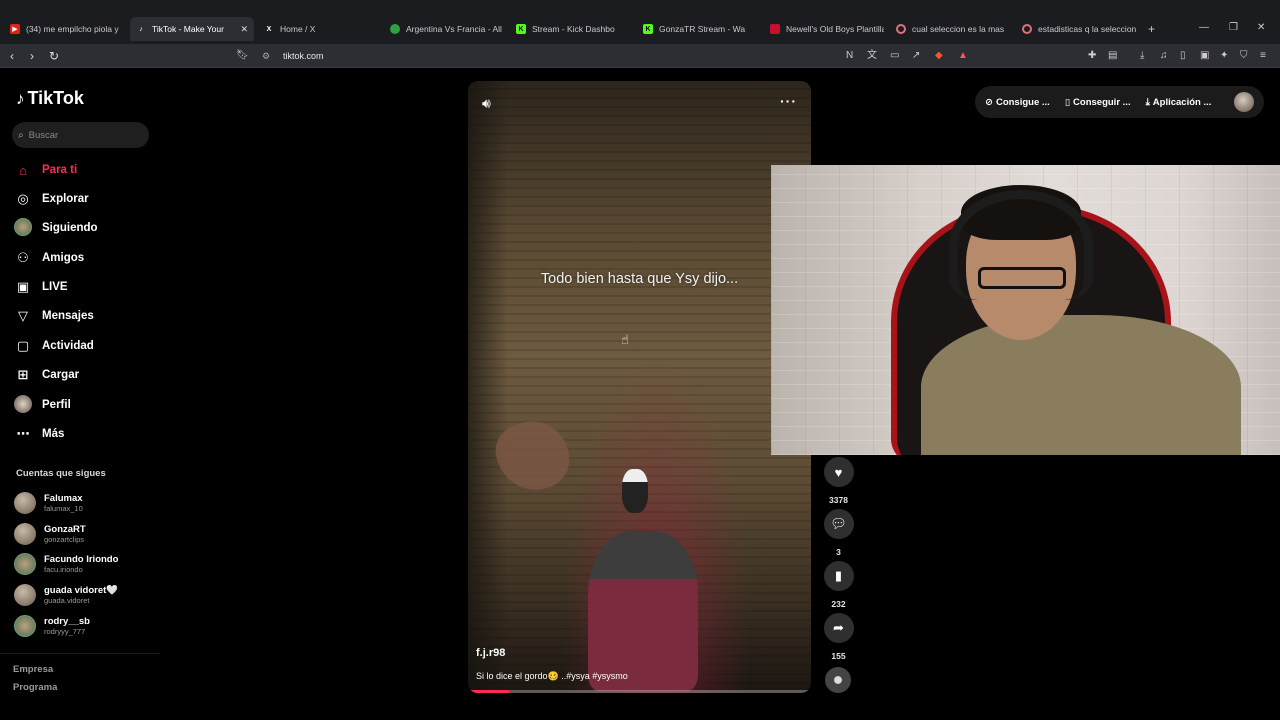  Describe the element at coordinates (838, 576) in the screenshot. I see `bookmark-icon: ▮` at that location.